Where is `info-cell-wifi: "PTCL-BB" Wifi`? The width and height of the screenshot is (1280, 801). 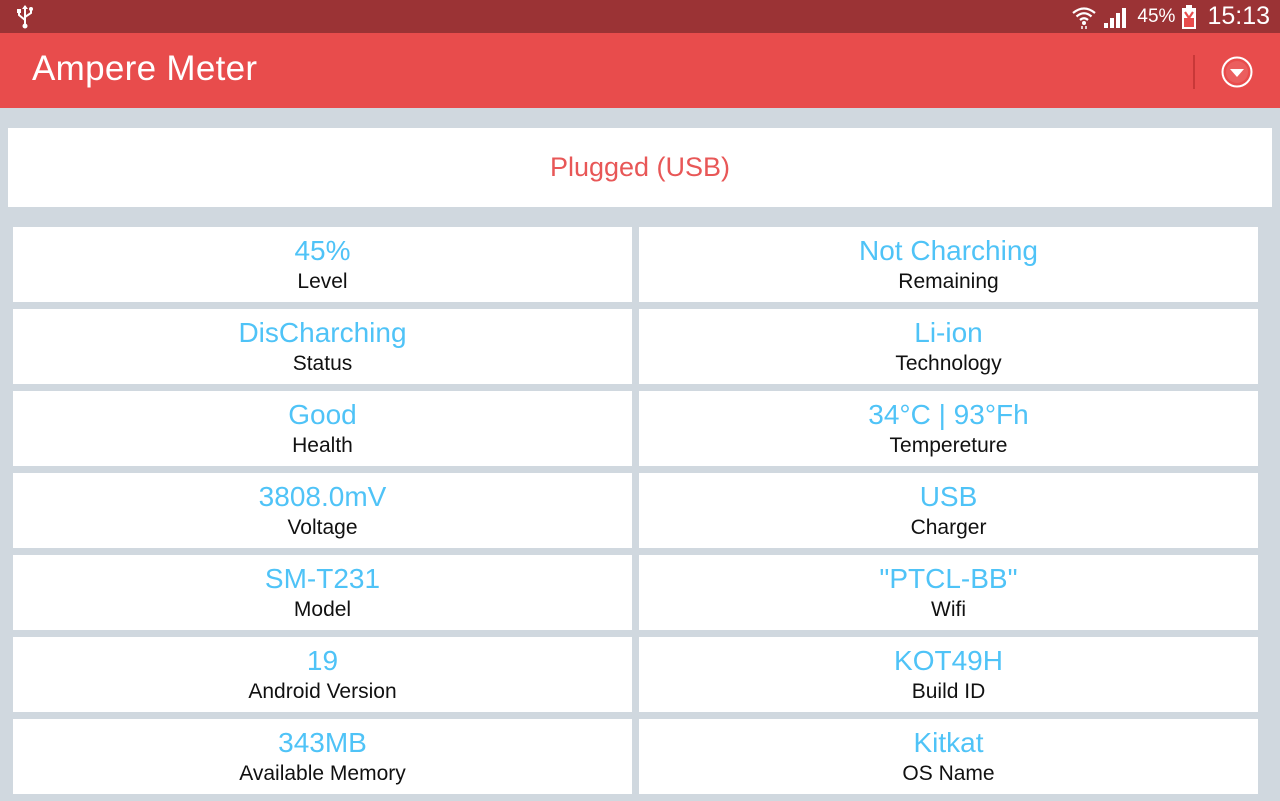 info-cell-wifi: "PTCL-BB" Wifi is located at coordinates (948, 592).